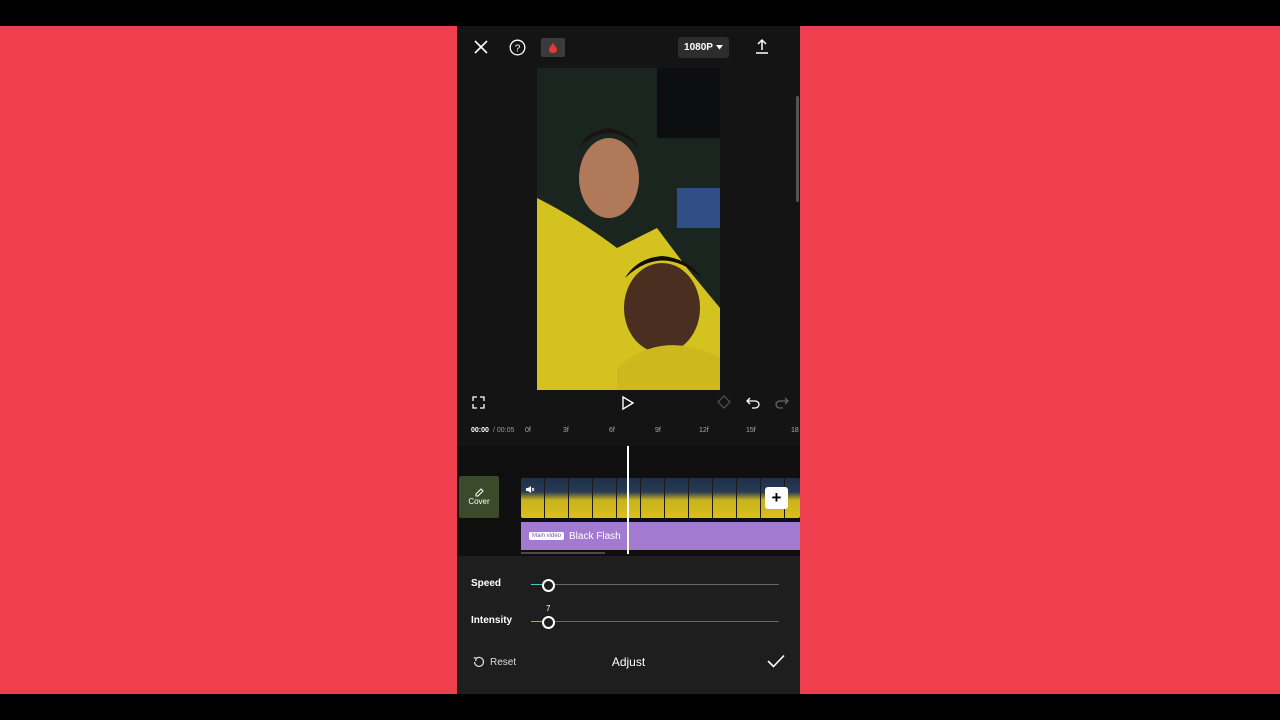  What do you see at coordinates (762, 46) in the screenshot?
I see `export-icon` at bounding box center [762, 46].